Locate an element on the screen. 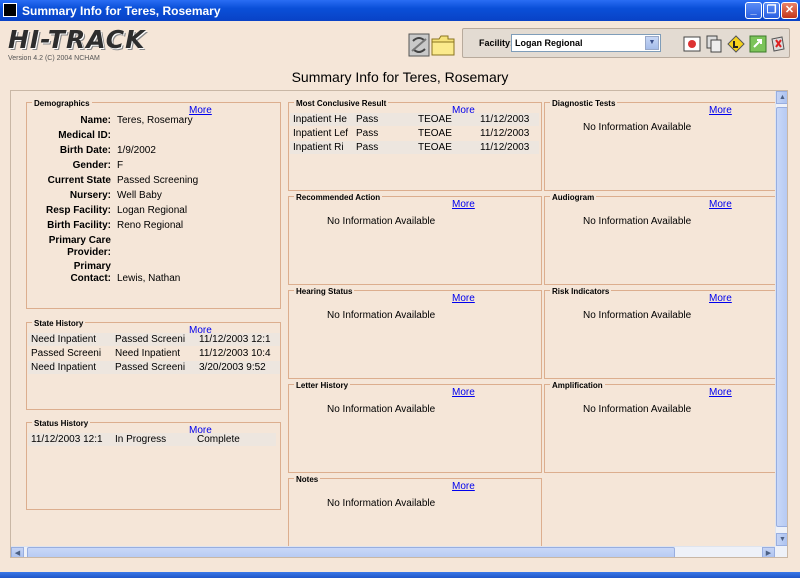 This screenshot has width=800, height=578. field-label: Birth Facility: is located at coordinates (79, 225).